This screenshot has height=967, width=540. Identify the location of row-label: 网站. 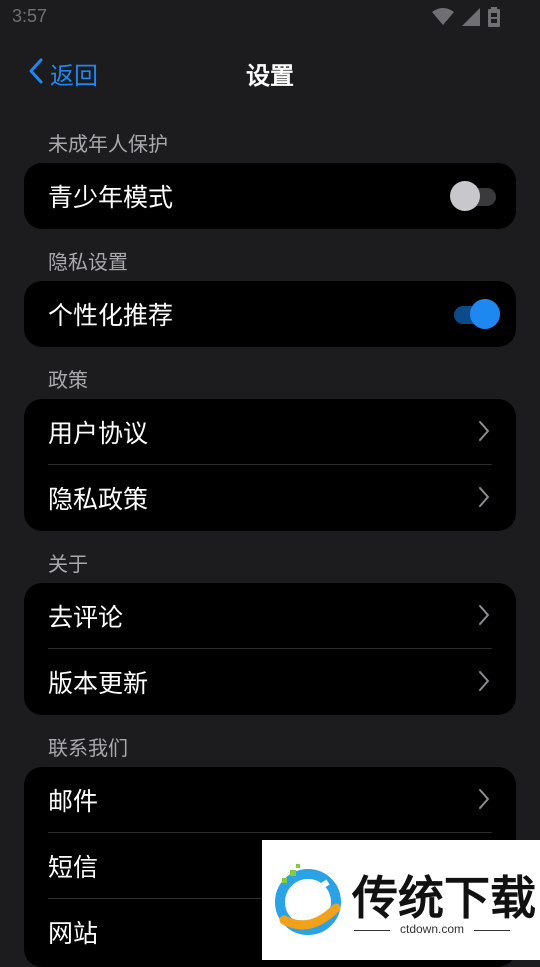
(73, 933).